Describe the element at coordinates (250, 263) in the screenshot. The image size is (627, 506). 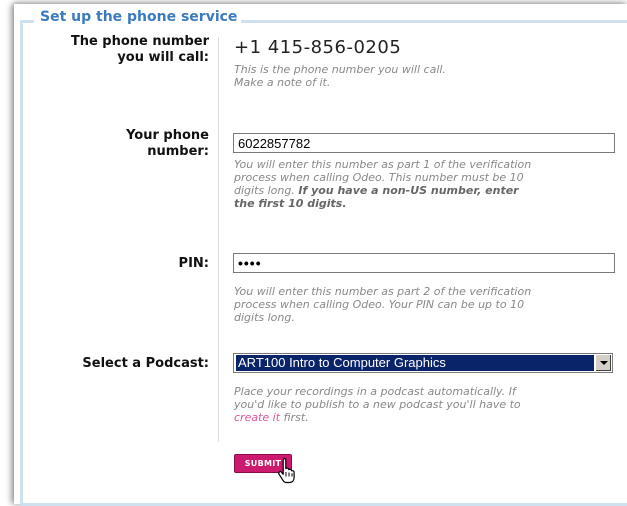
I see `pin-masked-value: ••••` at that location.